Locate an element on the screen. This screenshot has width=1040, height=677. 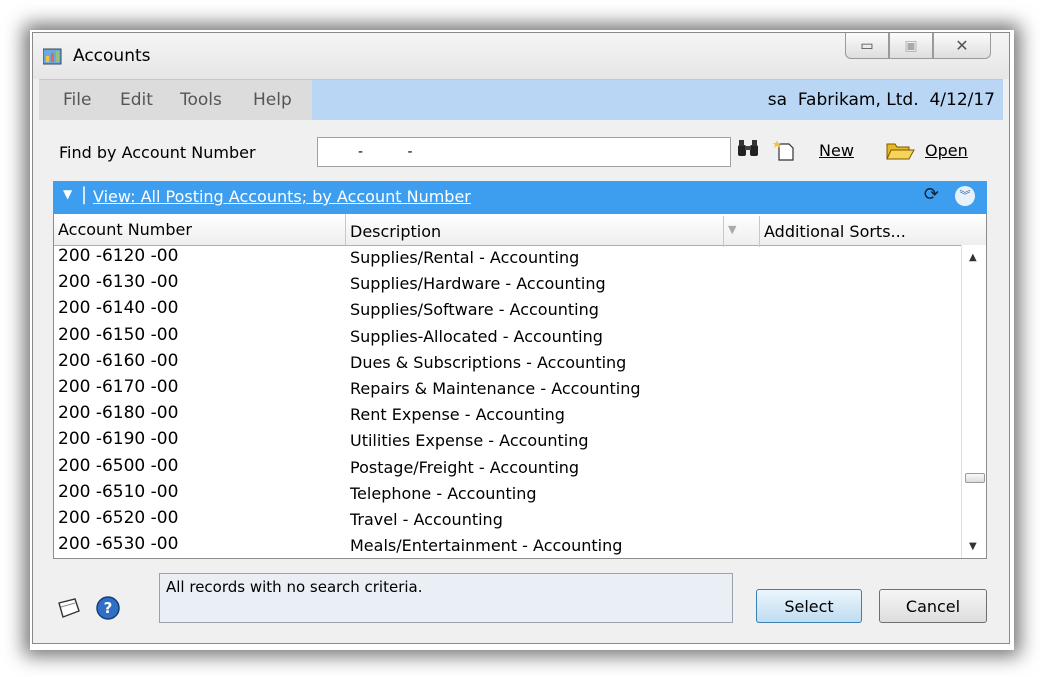
table-row: 200 -6180 -00 Rent Expense - Accounting is located at coordinates (508, 415).